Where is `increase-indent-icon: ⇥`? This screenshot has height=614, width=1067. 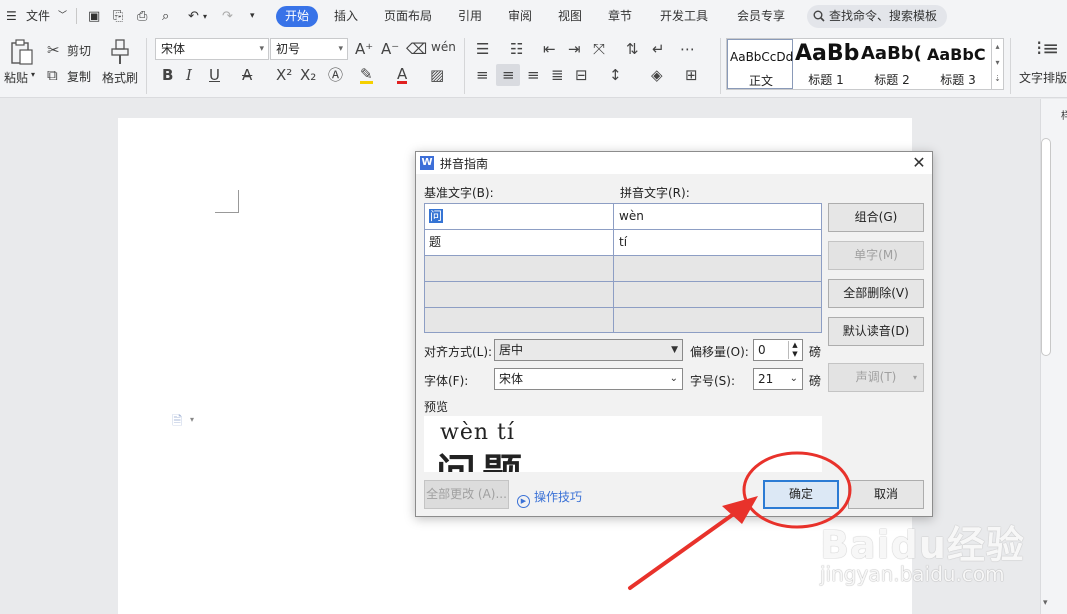
increase-indent-icon: ⇥ is located at coordinates (574, 49).